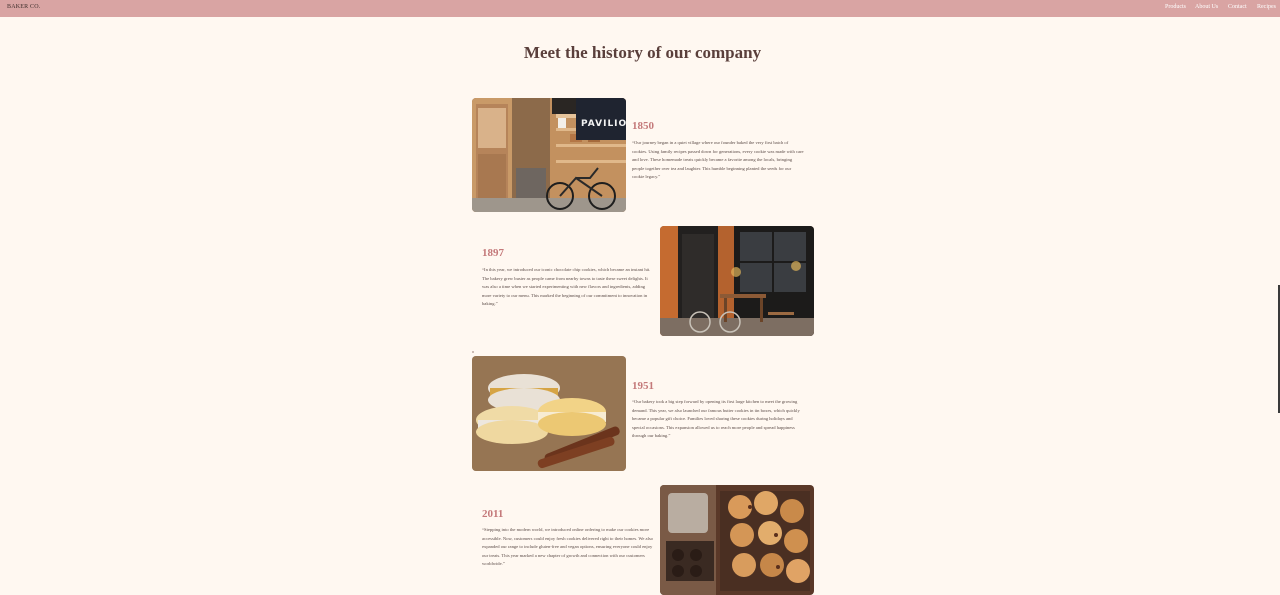  I want to click on nav-link-products: Products, so click(1175, 7).